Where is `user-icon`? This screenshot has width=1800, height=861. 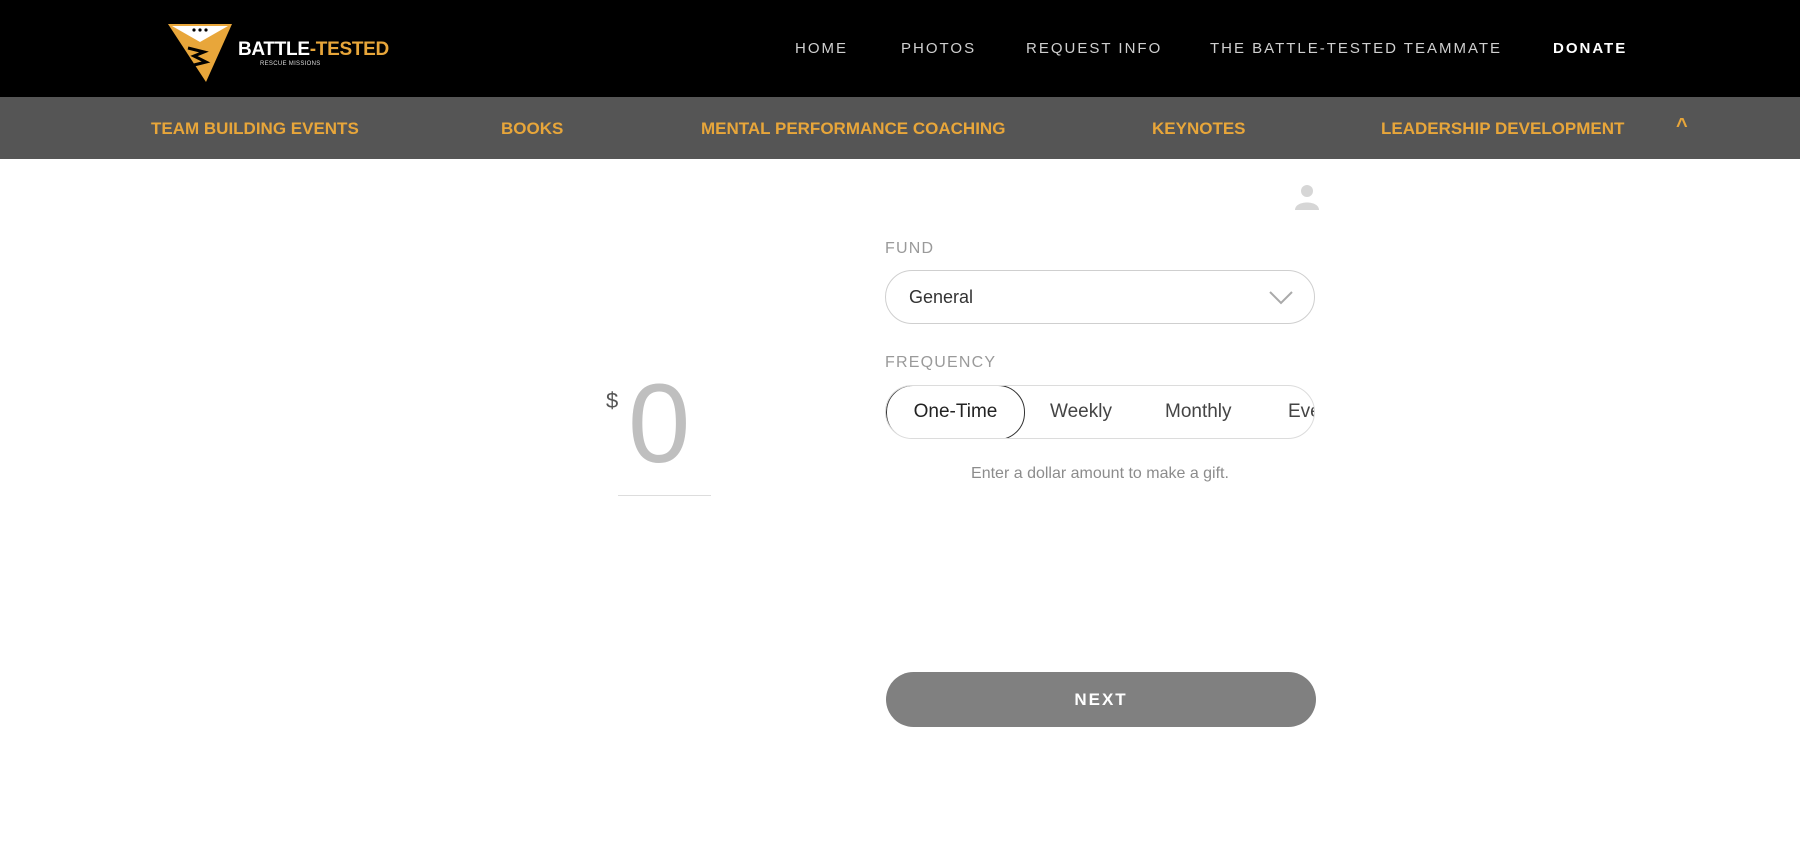
user-icon is located at coordinates (1307, 196).